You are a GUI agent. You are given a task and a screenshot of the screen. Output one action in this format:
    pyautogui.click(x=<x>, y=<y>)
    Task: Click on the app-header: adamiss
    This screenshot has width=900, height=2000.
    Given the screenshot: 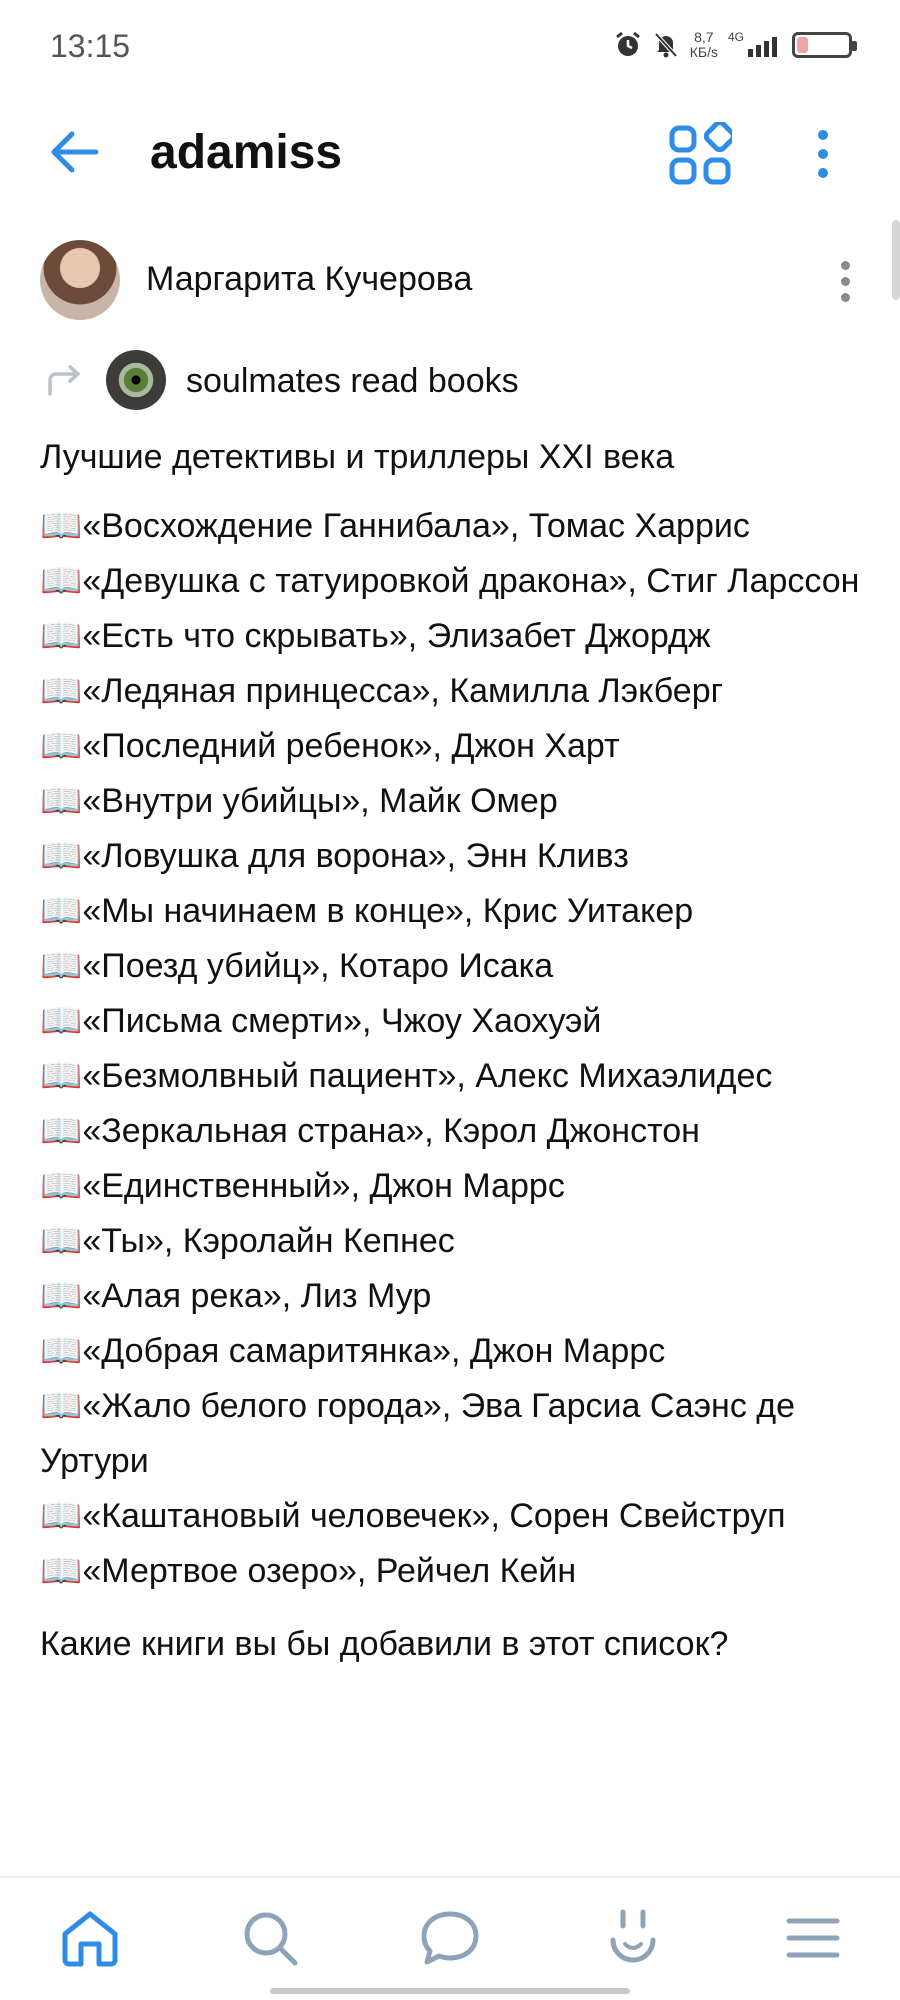 What is the action you would take?
    pyautogui.click(x=450, y=155)
    